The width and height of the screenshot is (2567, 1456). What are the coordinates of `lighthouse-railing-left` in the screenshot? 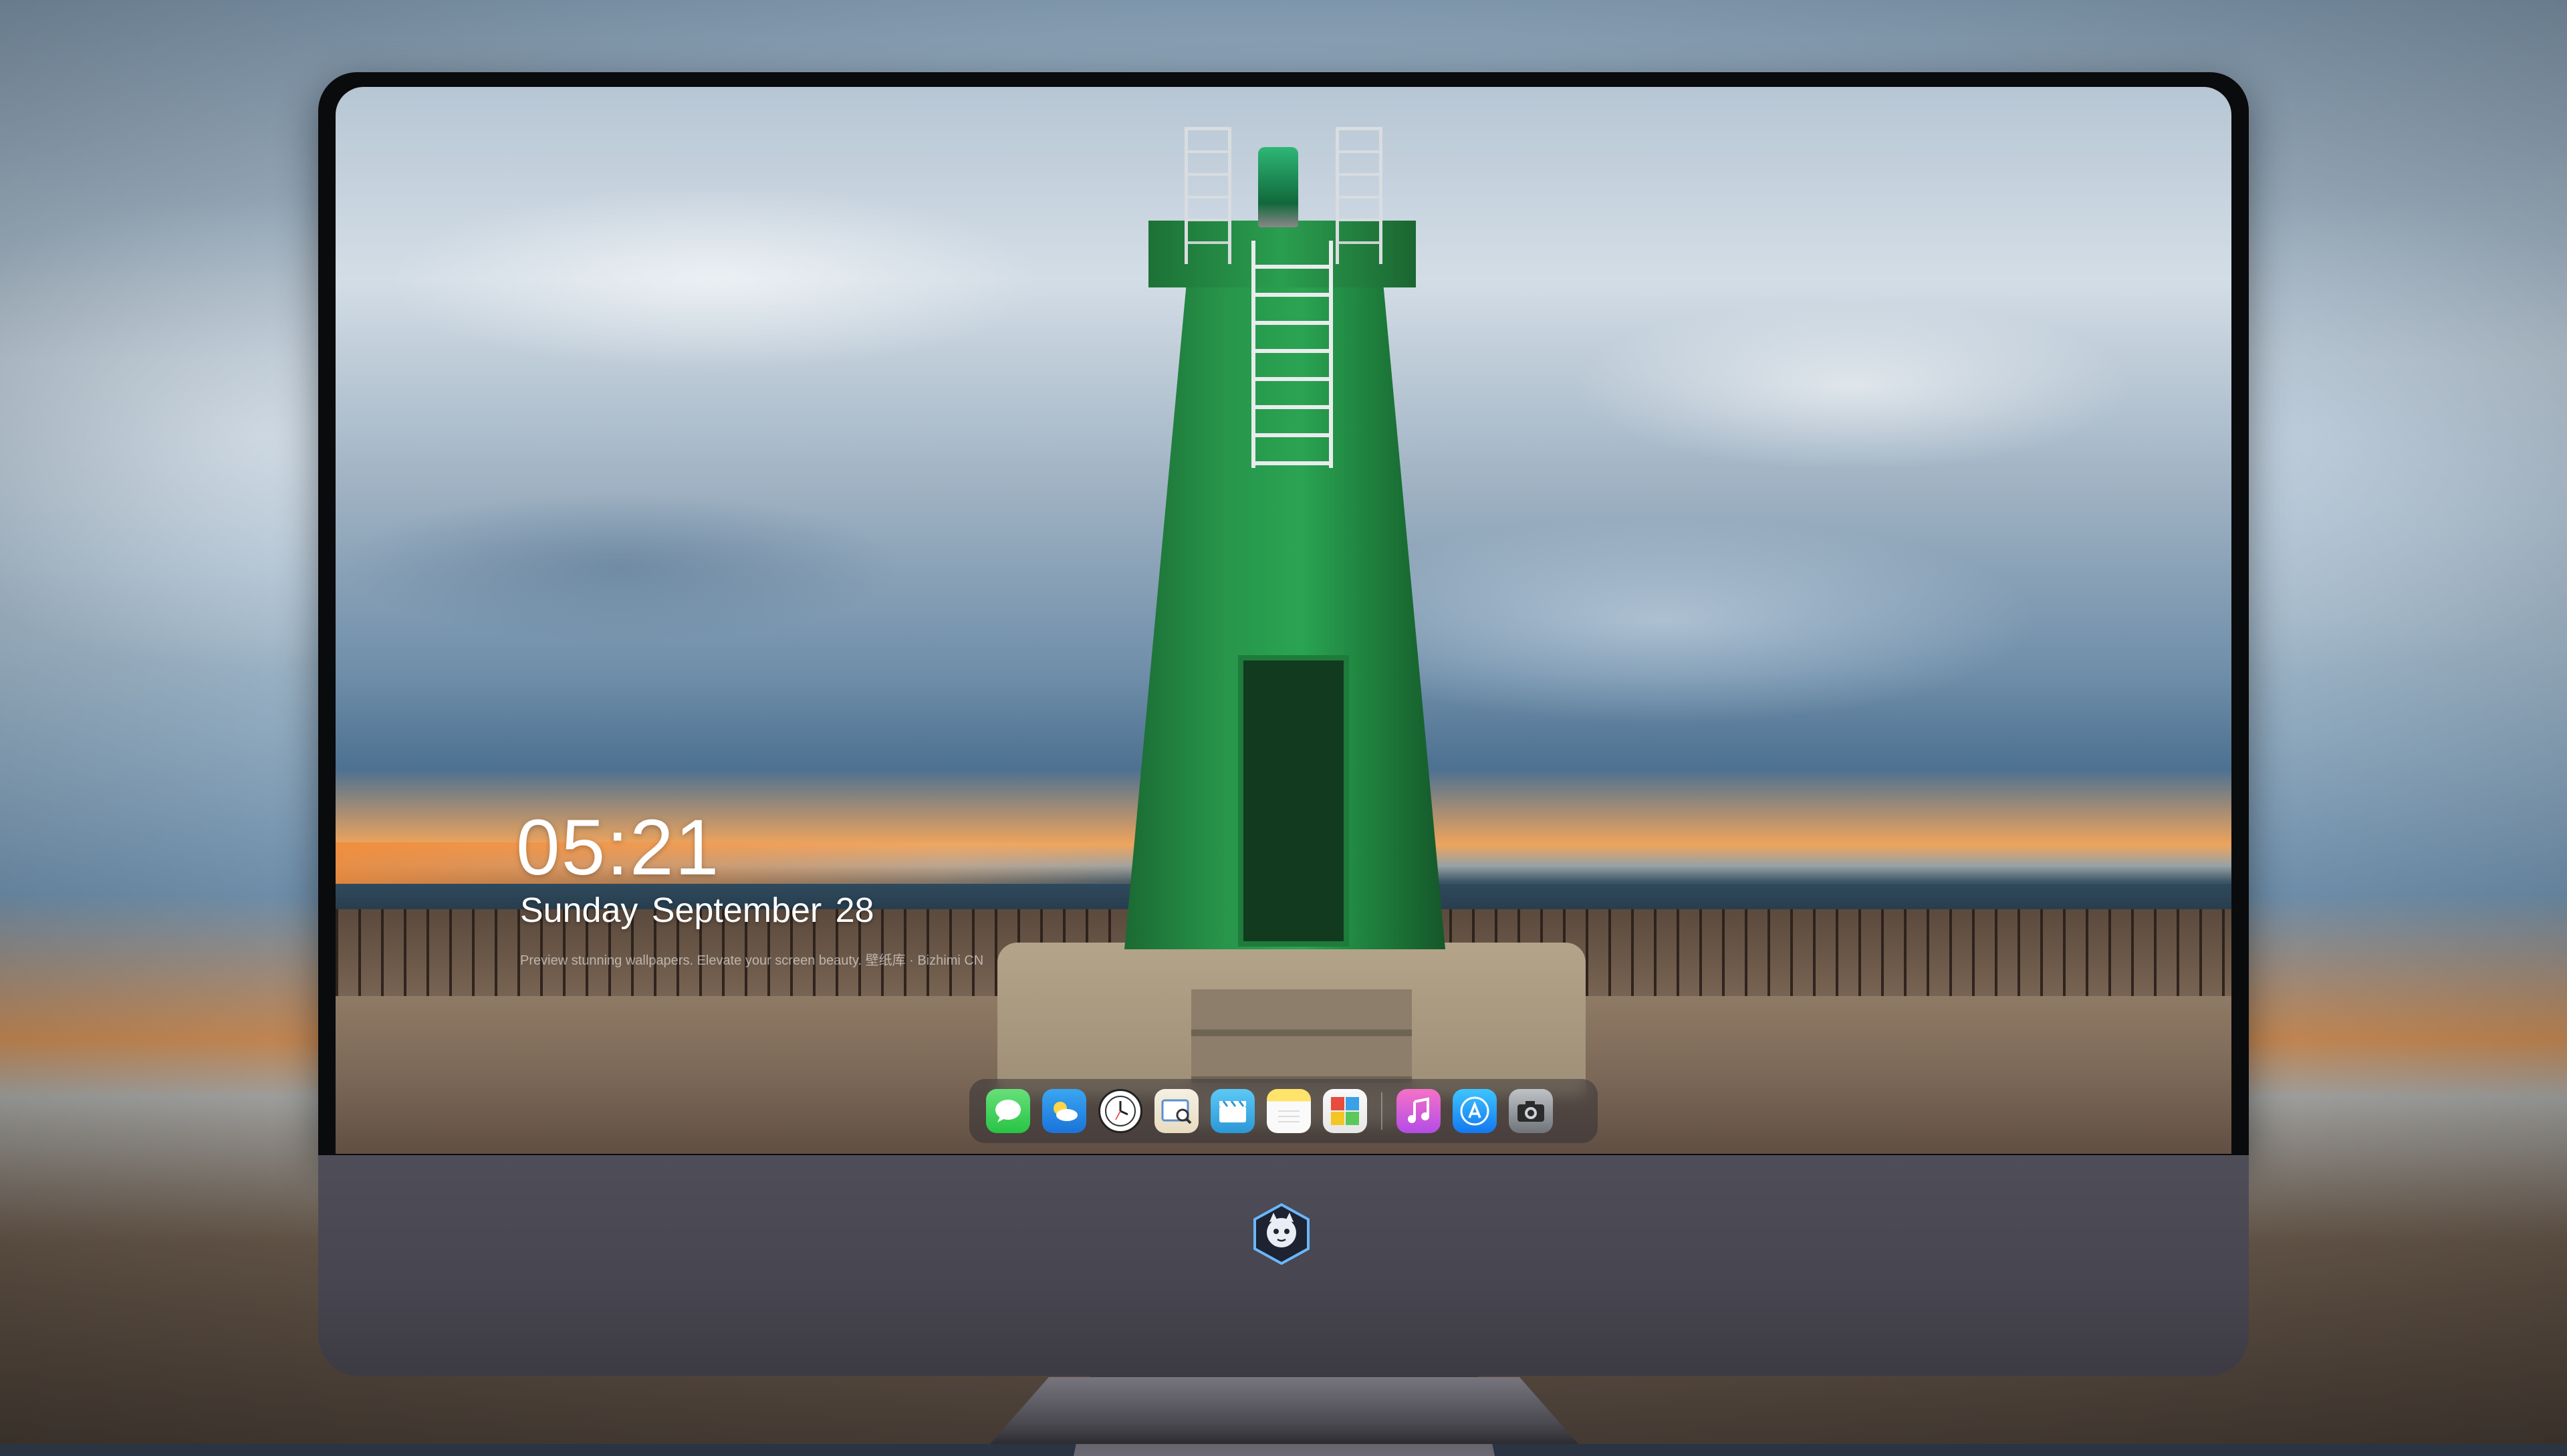 It's located at (1208, 195).